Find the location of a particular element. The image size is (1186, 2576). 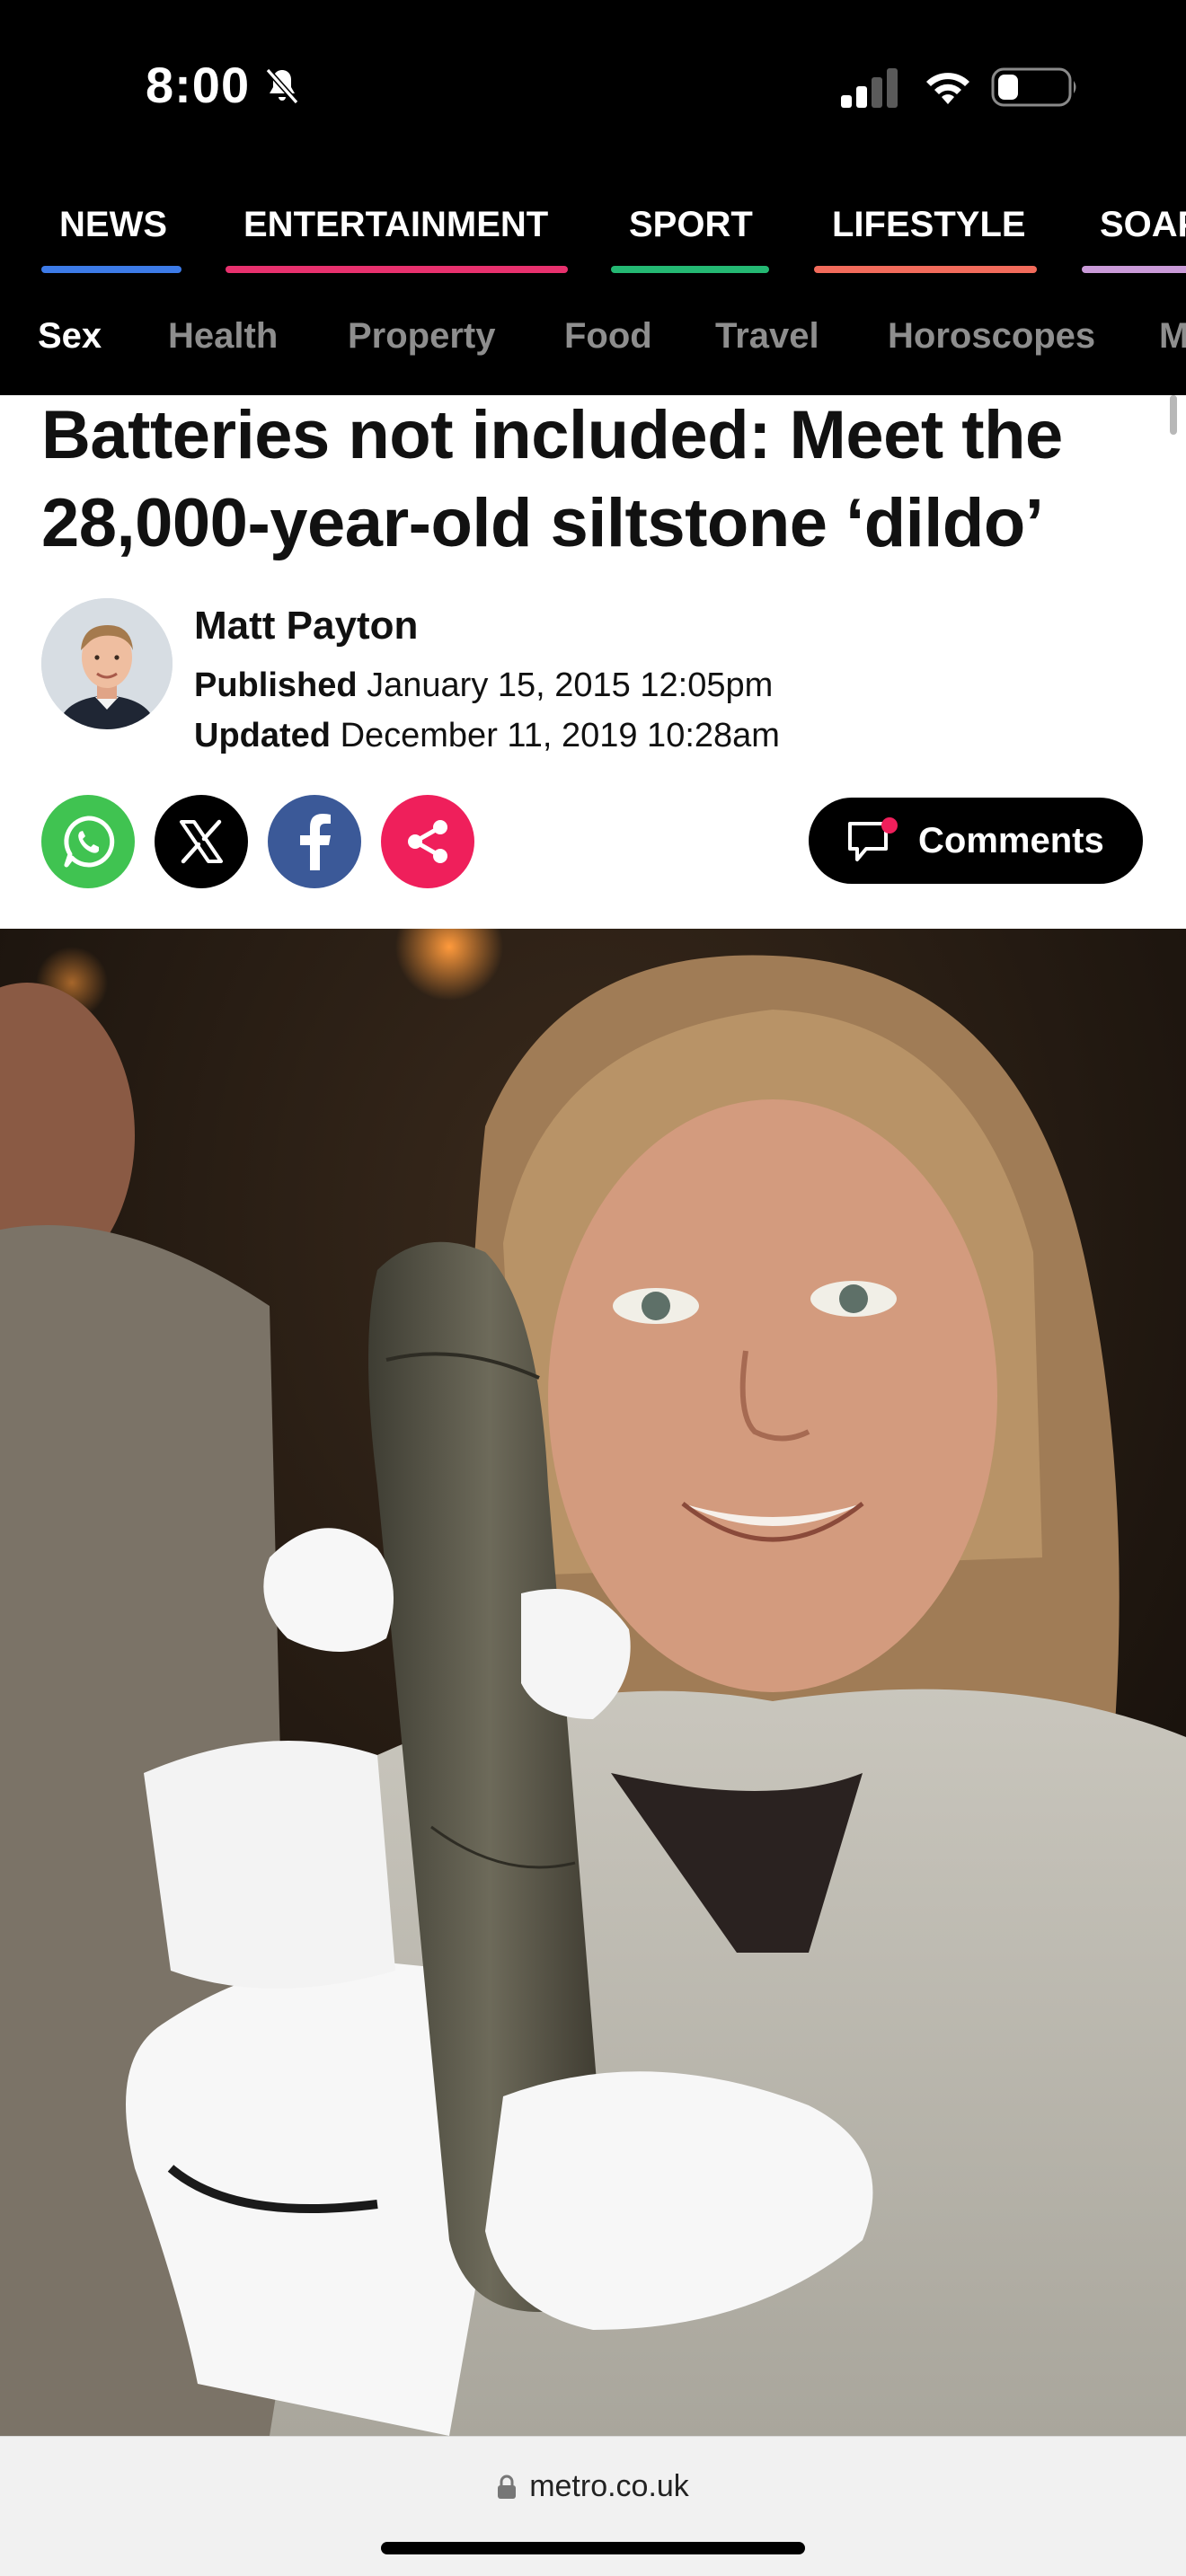

nav-tab-label: LIFESTYLE is located at coordinates (929, 225).